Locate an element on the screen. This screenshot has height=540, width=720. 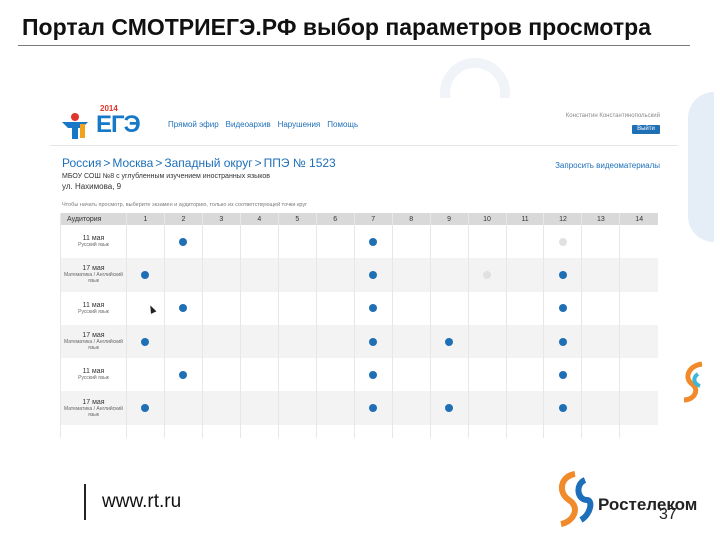
request-video-link: Запросить видеоматериалы is located at coordinates (607, 165).